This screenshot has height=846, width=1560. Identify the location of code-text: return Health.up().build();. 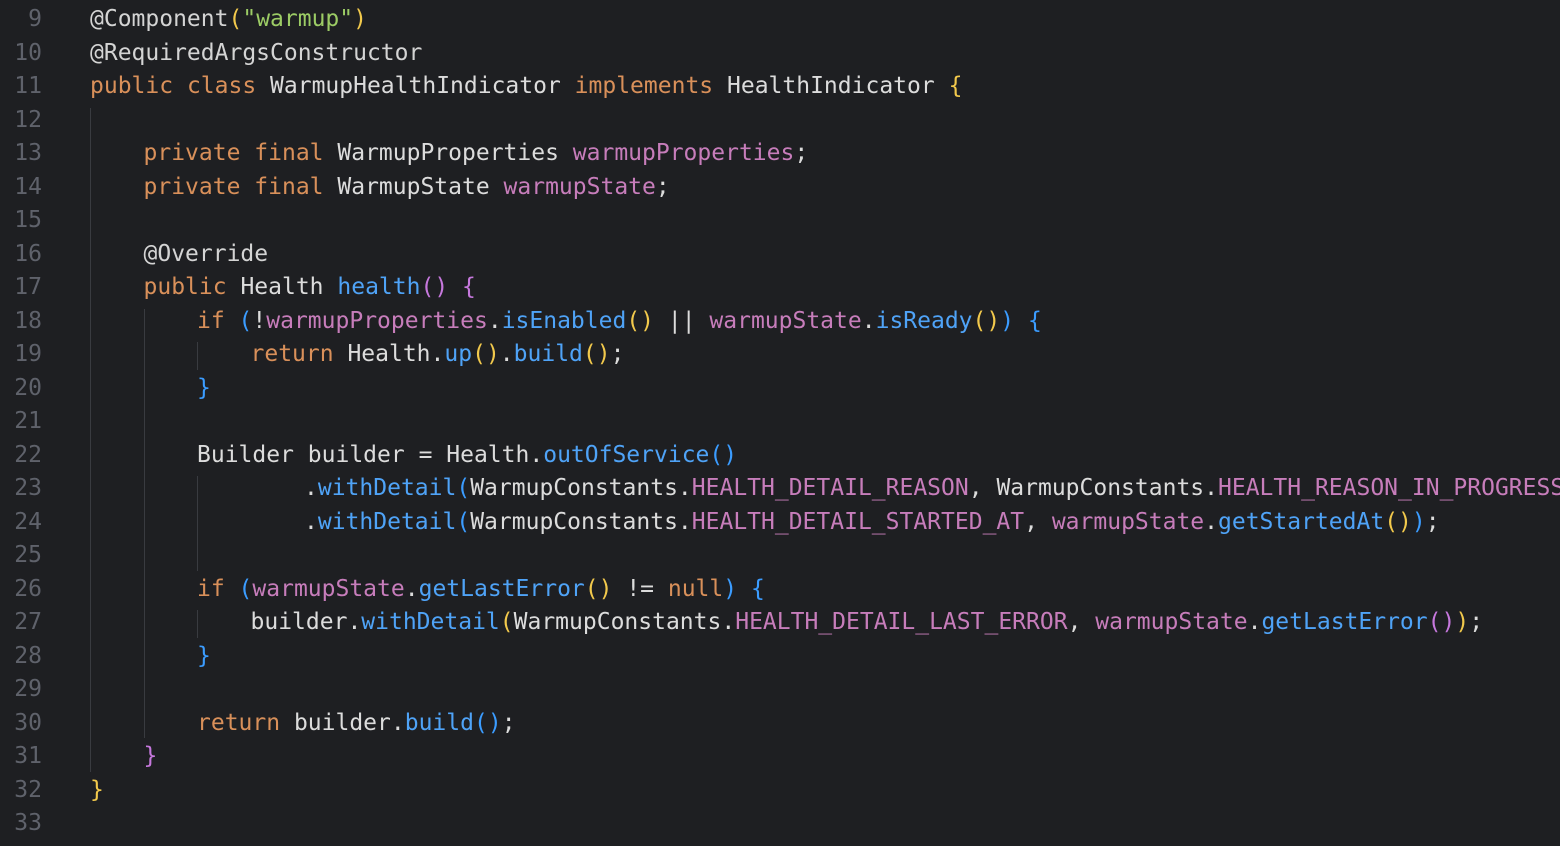
(438, 354).